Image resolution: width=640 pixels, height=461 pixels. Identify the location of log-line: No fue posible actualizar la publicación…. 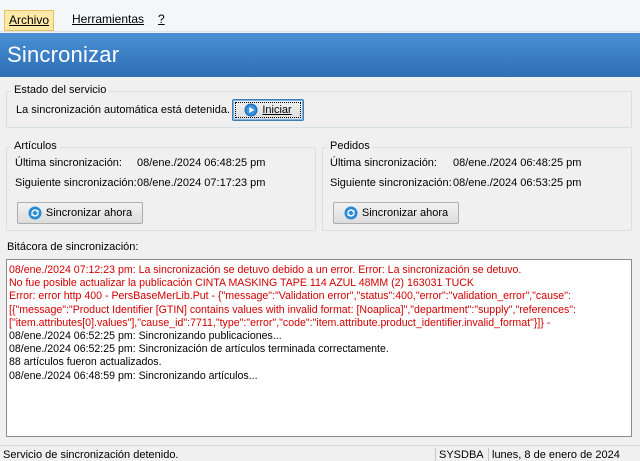
(241, 283).